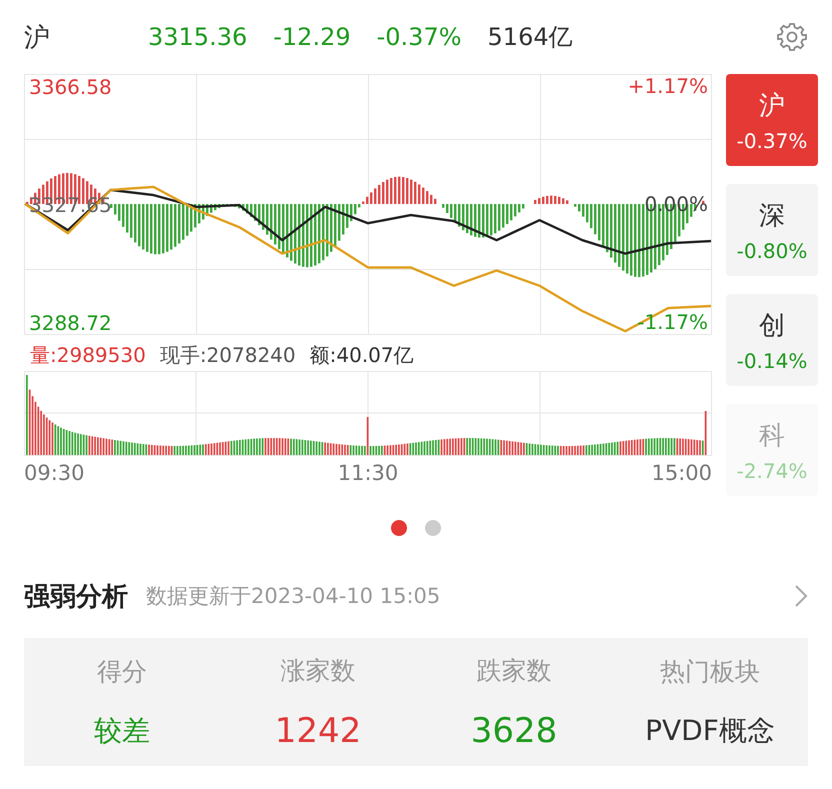  Describe the element at coordinates (122, 672) in the screenshot. I see `column-heading: 得分` at that location.